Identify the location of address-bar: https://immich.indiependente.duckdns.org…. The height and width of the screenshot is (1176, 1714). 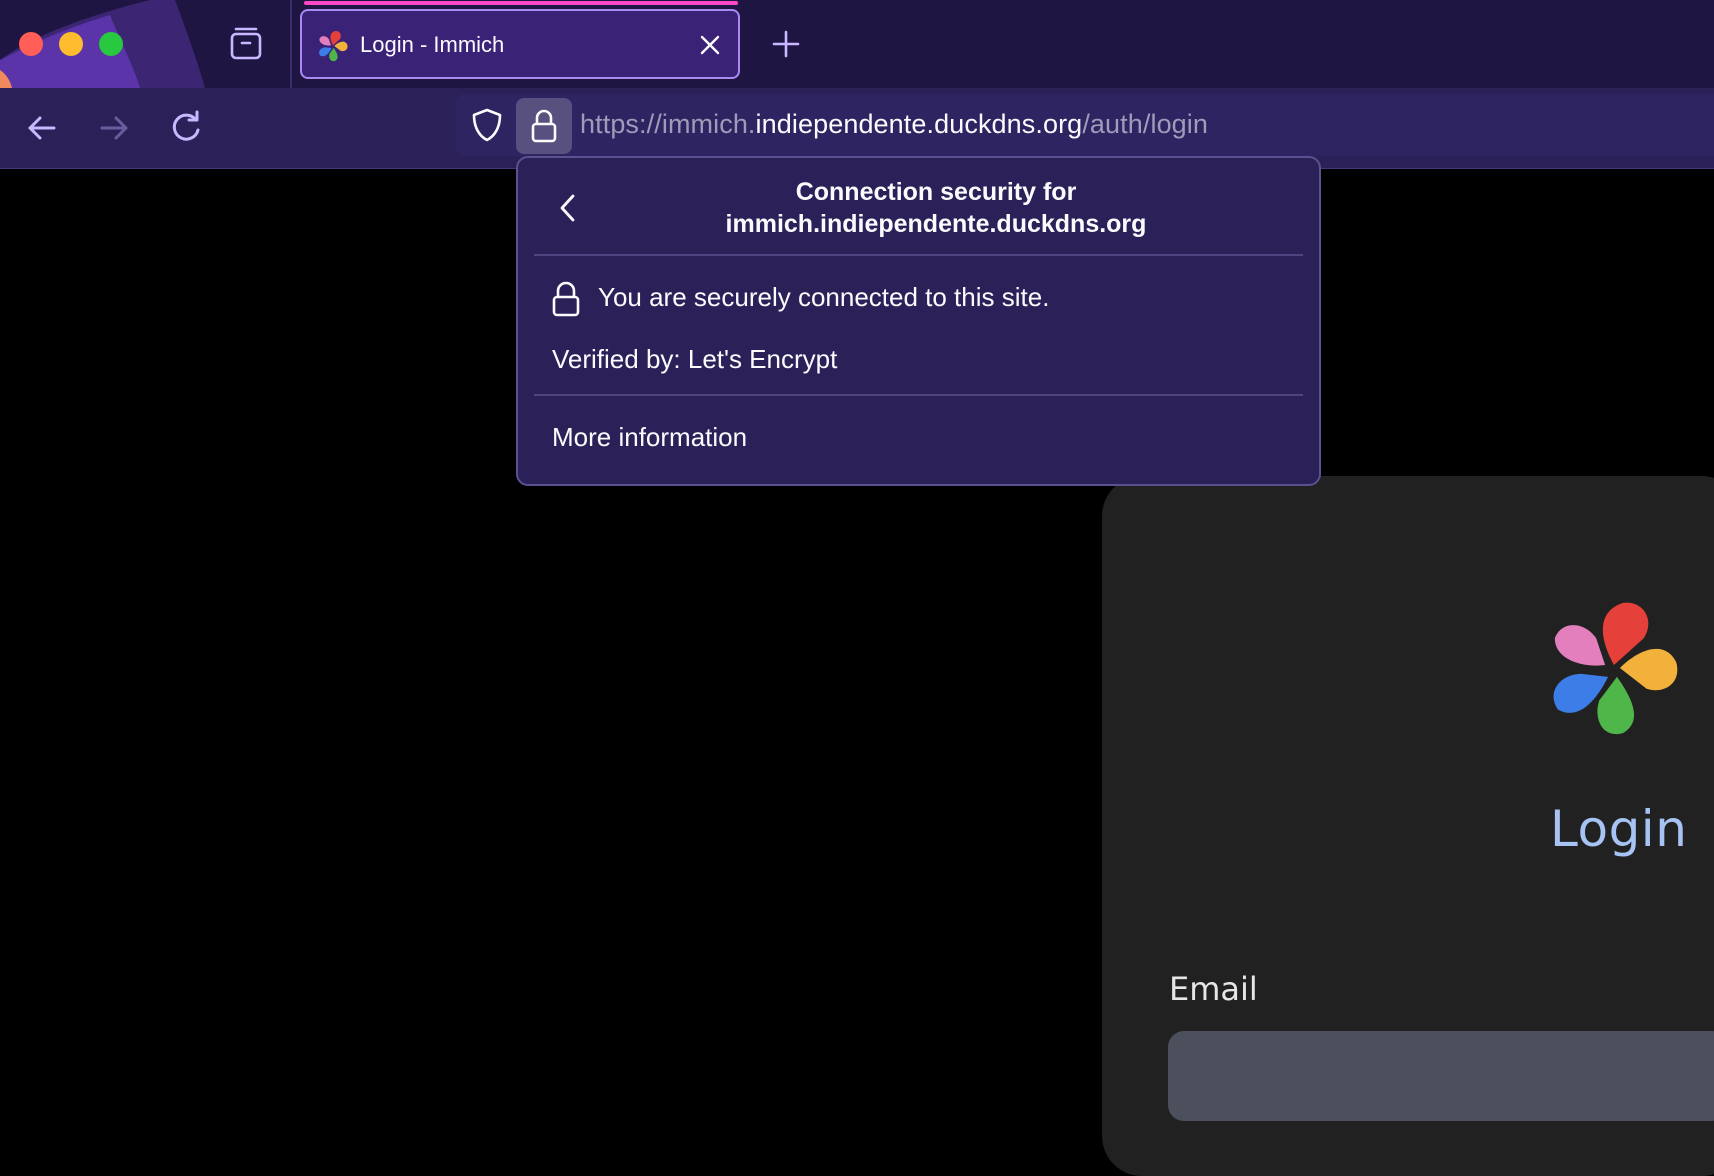
(1085, 125).